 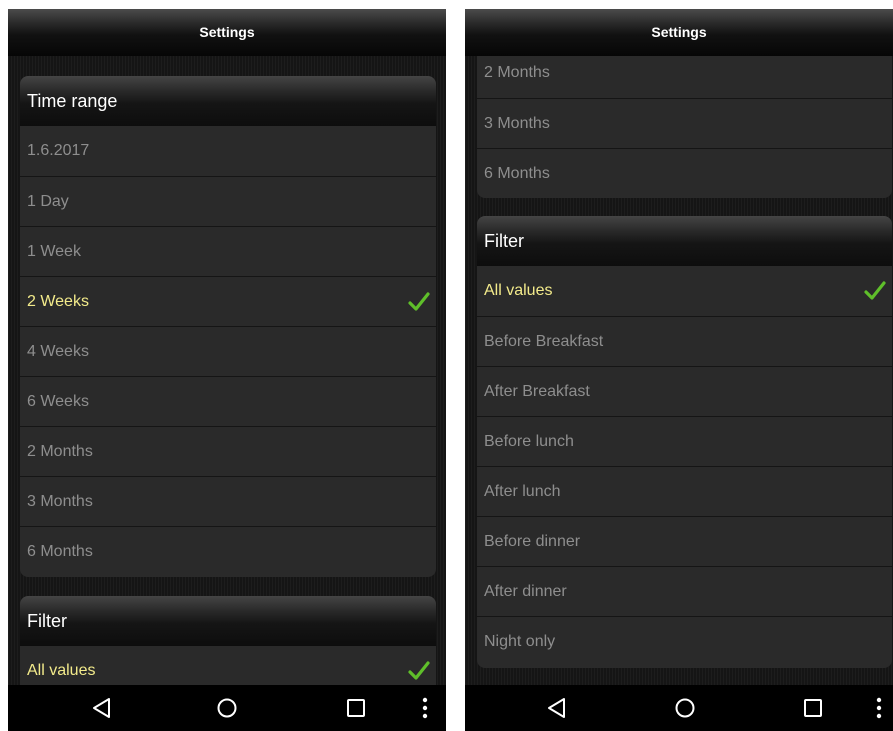 I want to click on filter-option: Night only, so click(x=684, y=641).